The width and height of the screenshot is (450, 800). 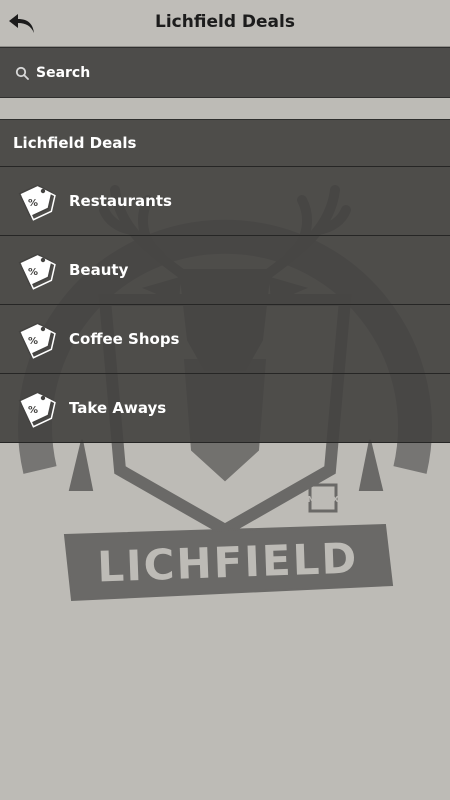 I want to click on search-bar, so click(x=225, y=72).